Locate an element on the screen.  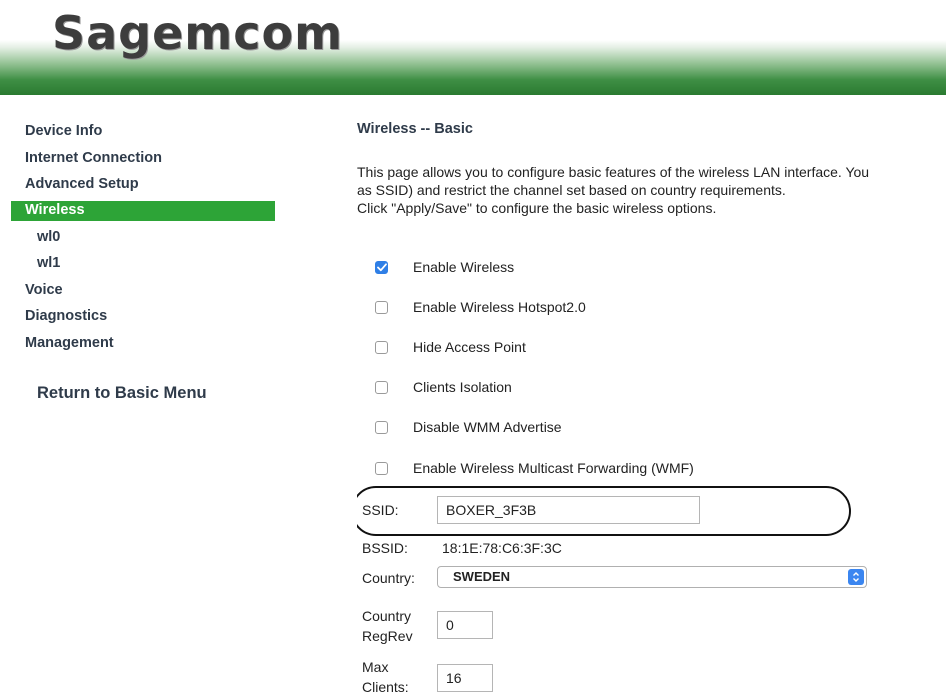
page-title: Wireless -- Basic is located at coordinates (415, 129).